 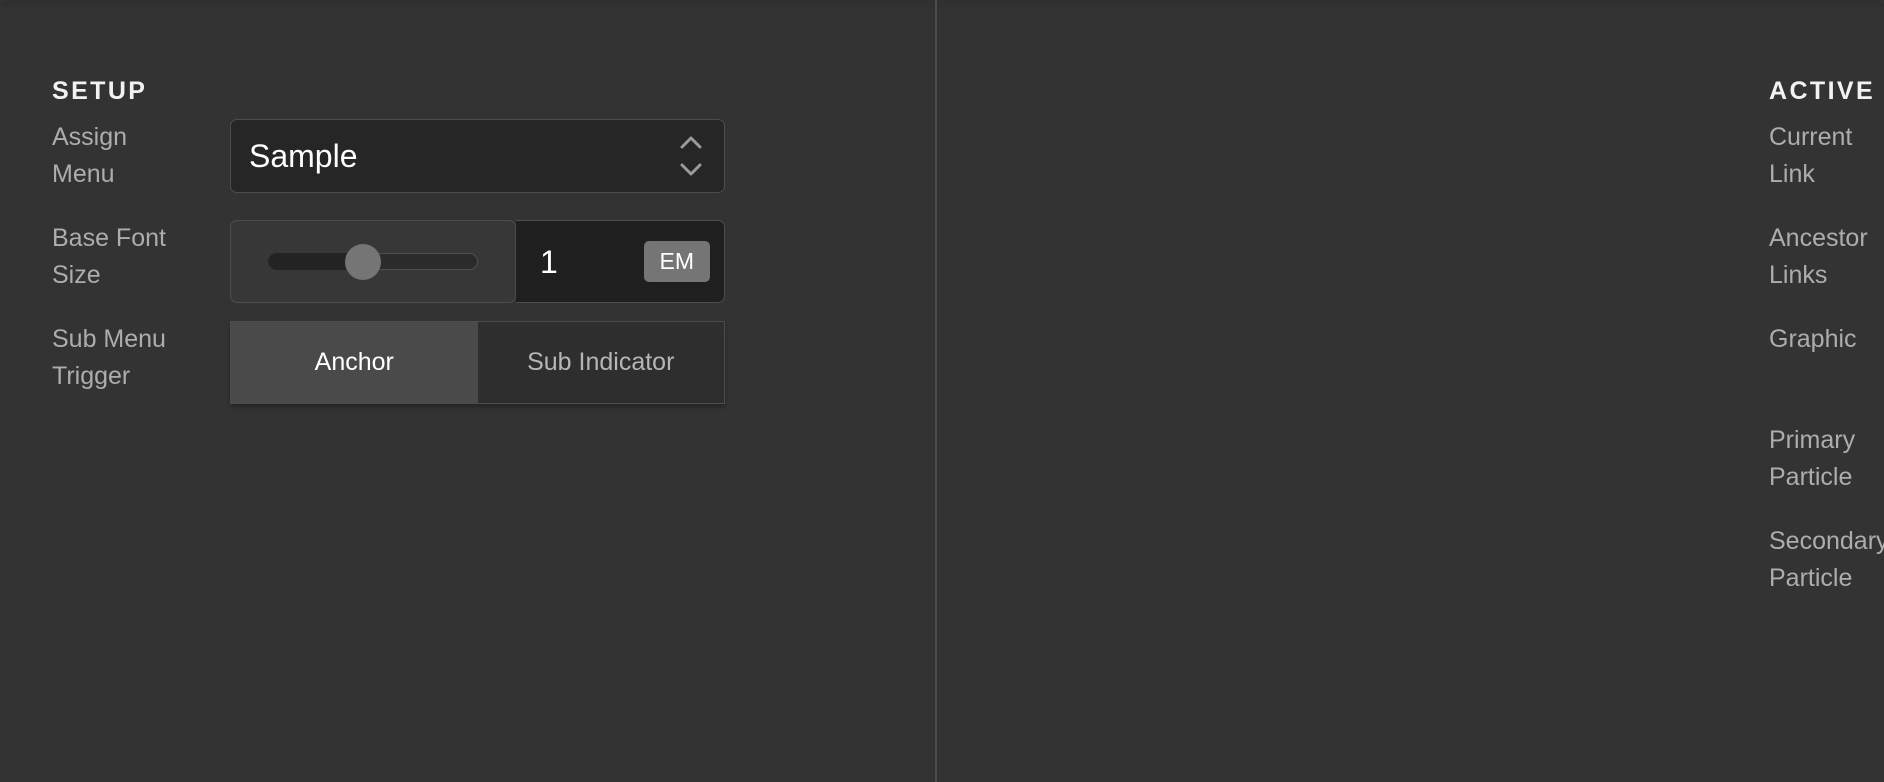 I want to click on active-links-panel-title: ACTIVE LINKS SETUP, so click(x=1826, y=90).